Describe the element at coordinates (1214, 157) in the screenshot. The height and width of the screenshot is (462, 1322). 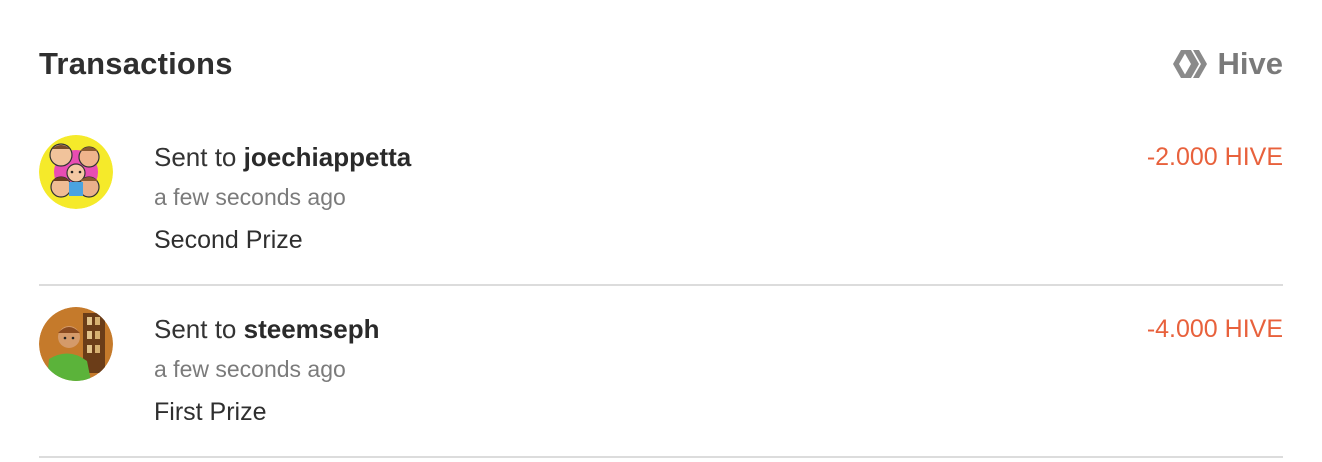
I see `transaction-amount: -2.000 HIVE` at that location.